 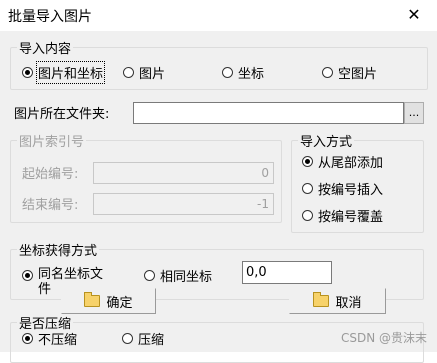 I want to click on cancel-button: 取消, so click(x=337, y=301).